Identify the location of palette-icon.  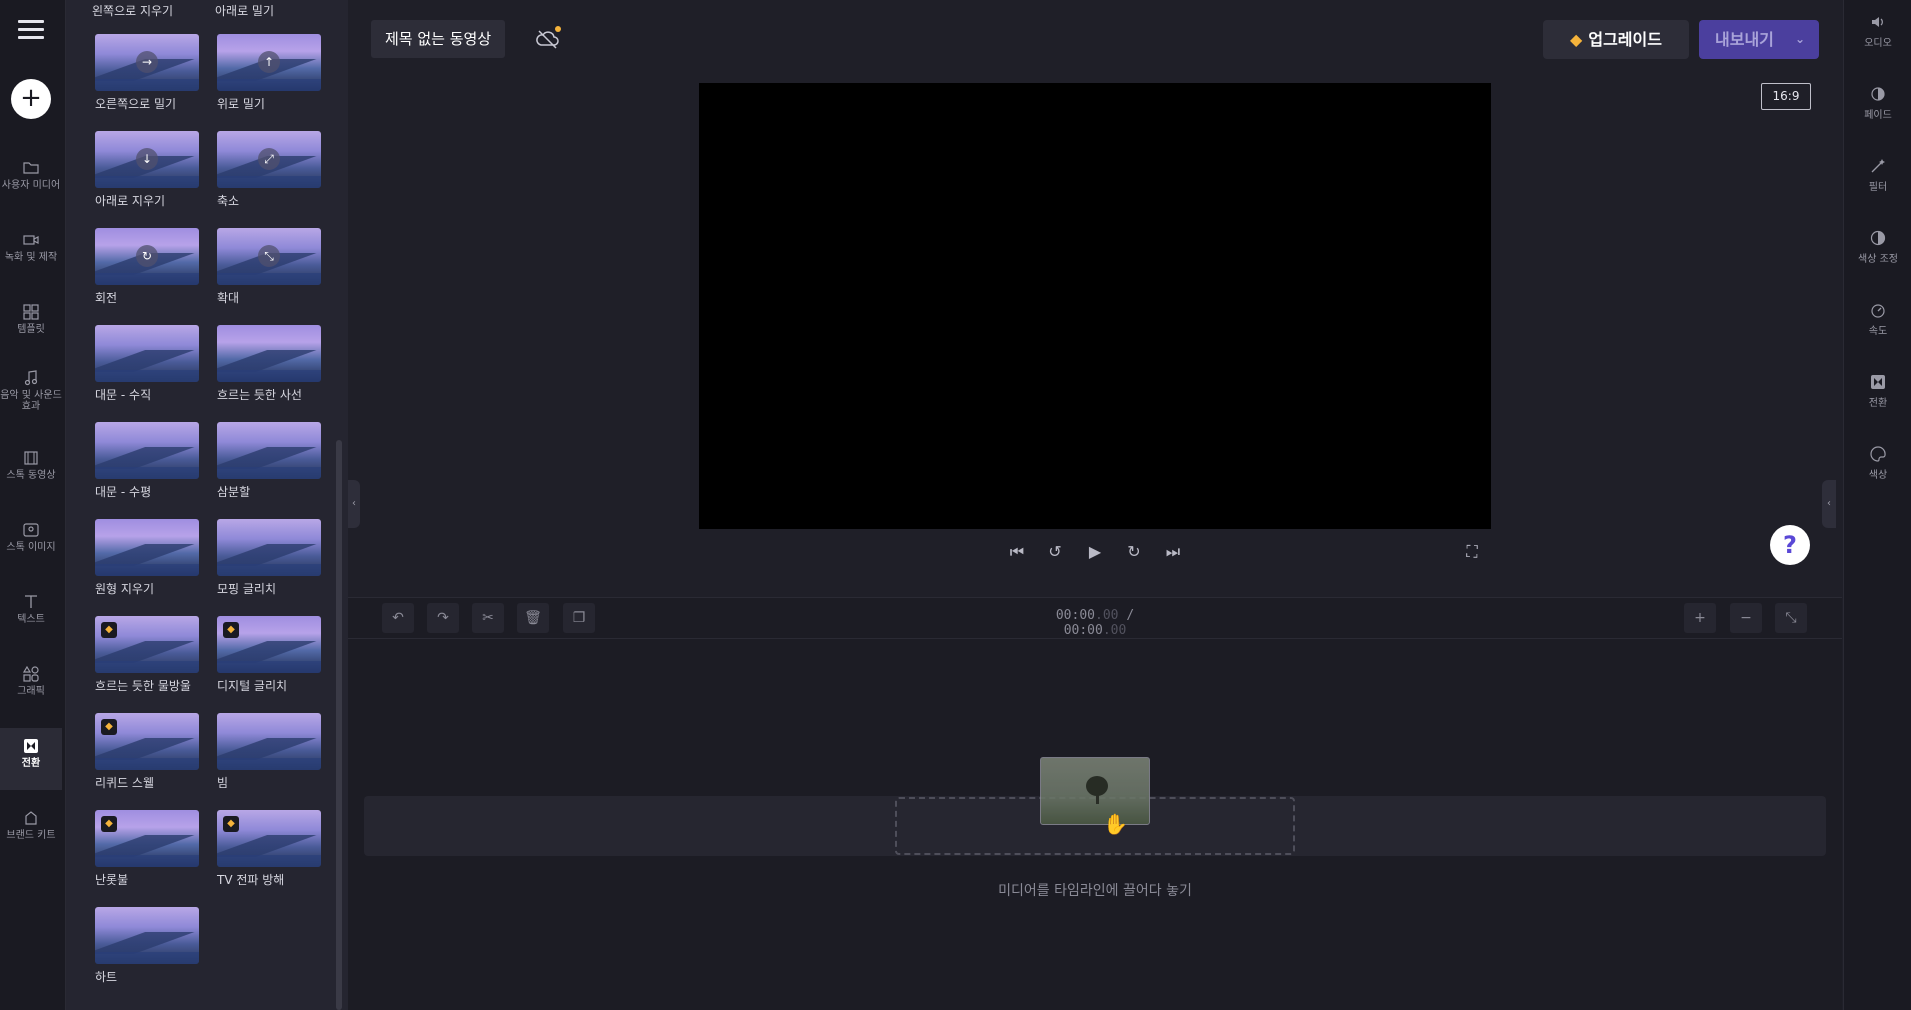
(1878, 454).